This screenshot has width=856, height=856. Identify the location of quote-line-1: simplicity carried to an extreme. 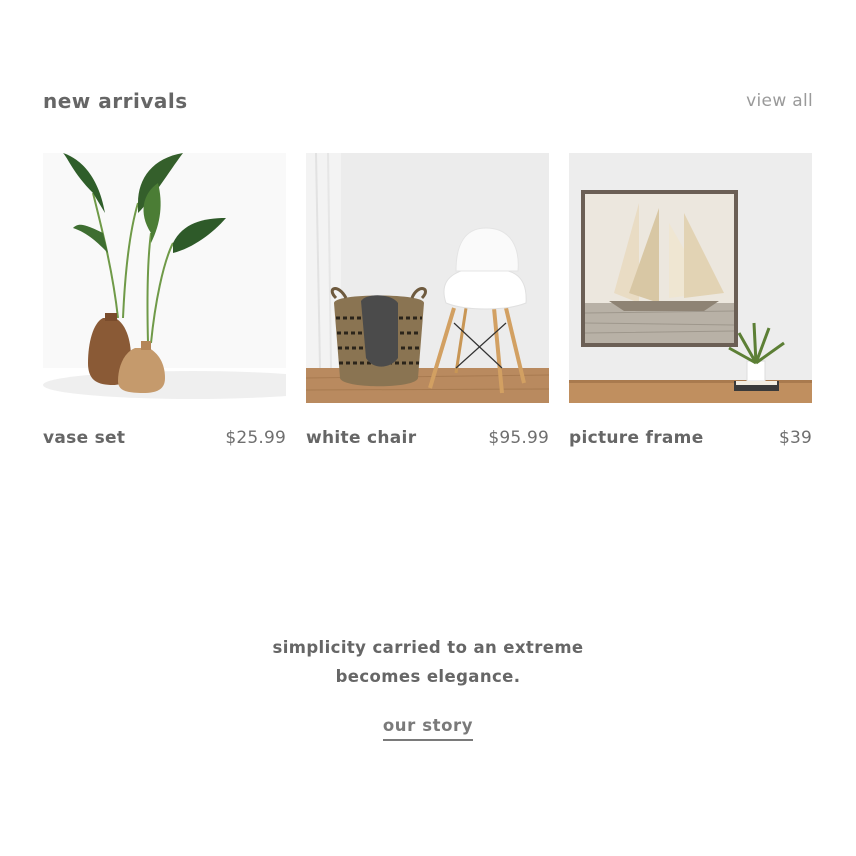
(428, 647).